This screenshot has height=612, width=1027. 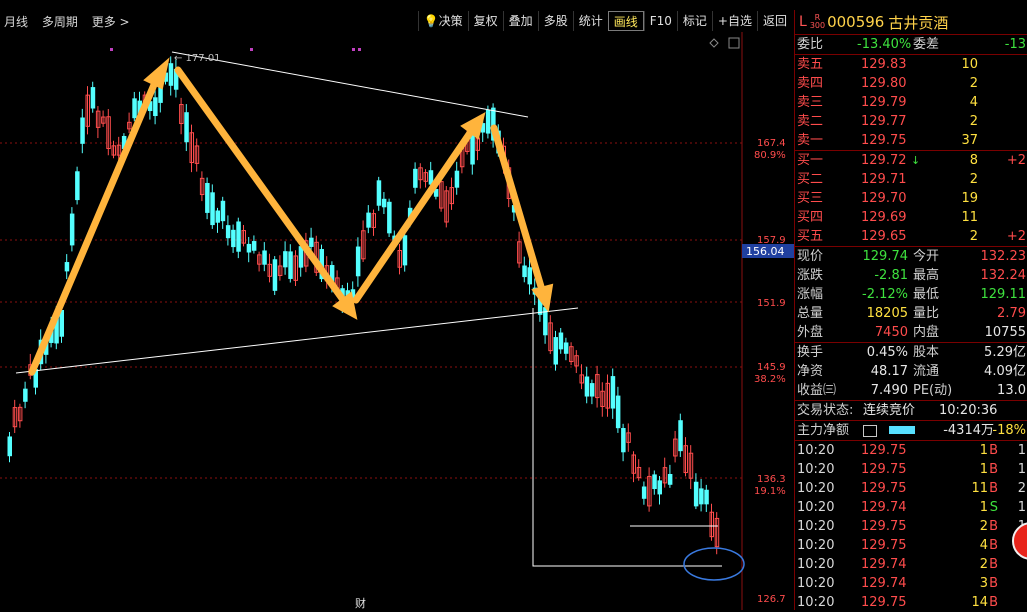 I want to click on adjust-button: 复权, so click(x=485, y=21).